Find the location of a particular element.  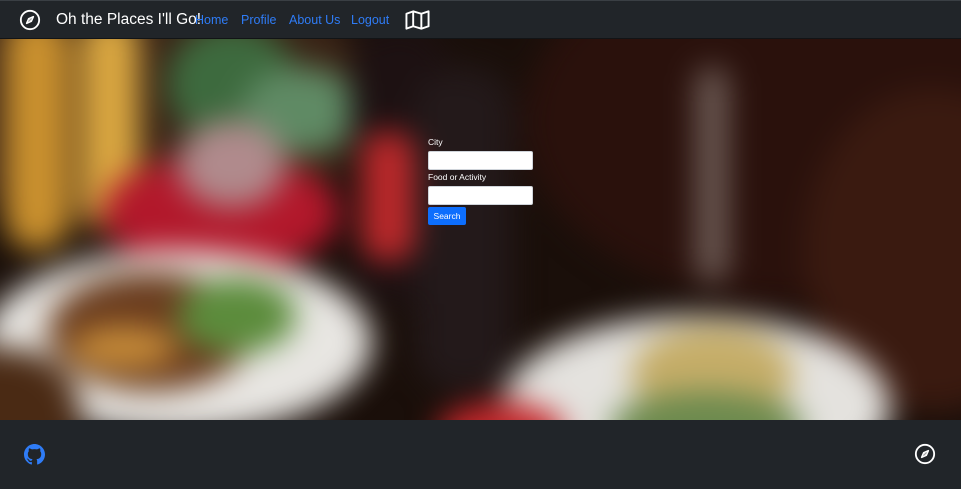

nav-link-logout: Logout is located at coordinates (370, 20).